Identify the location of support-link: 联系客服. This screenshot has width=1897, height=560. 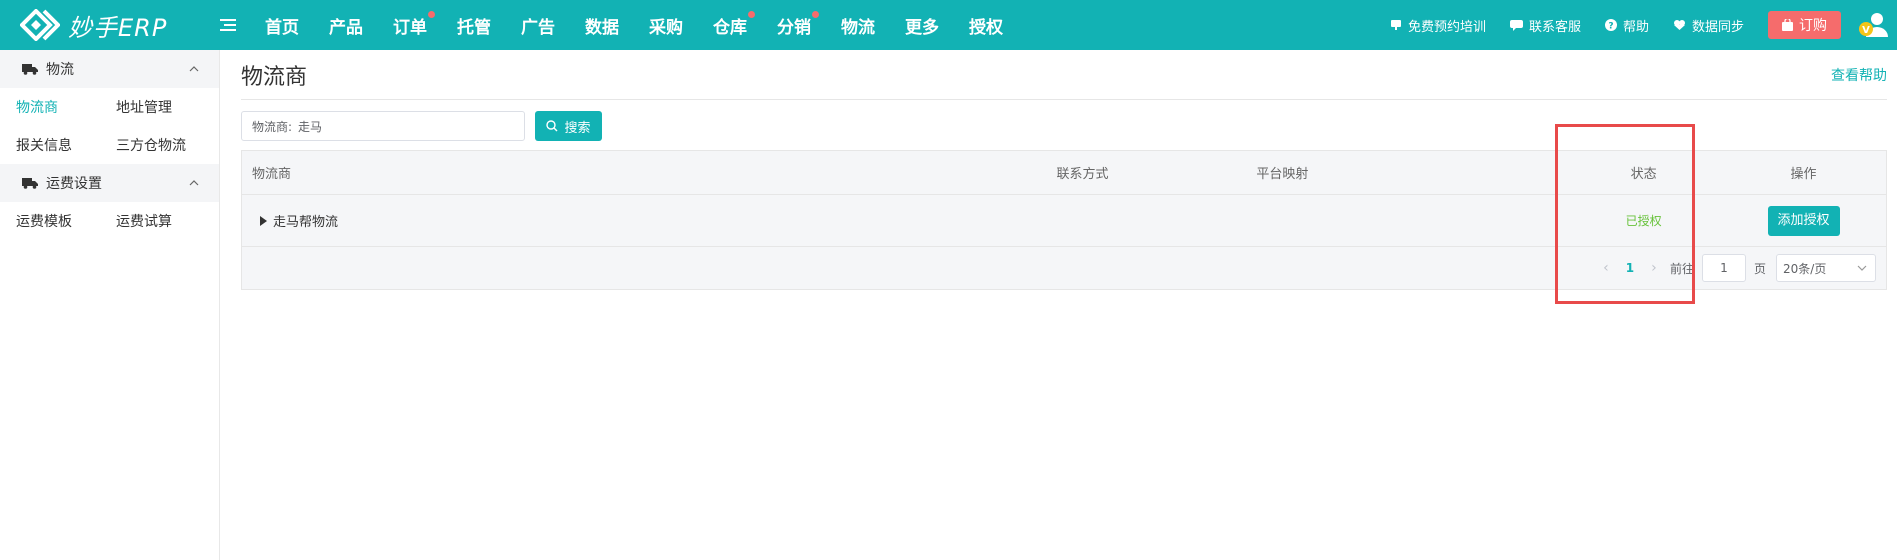
(1545, 25).